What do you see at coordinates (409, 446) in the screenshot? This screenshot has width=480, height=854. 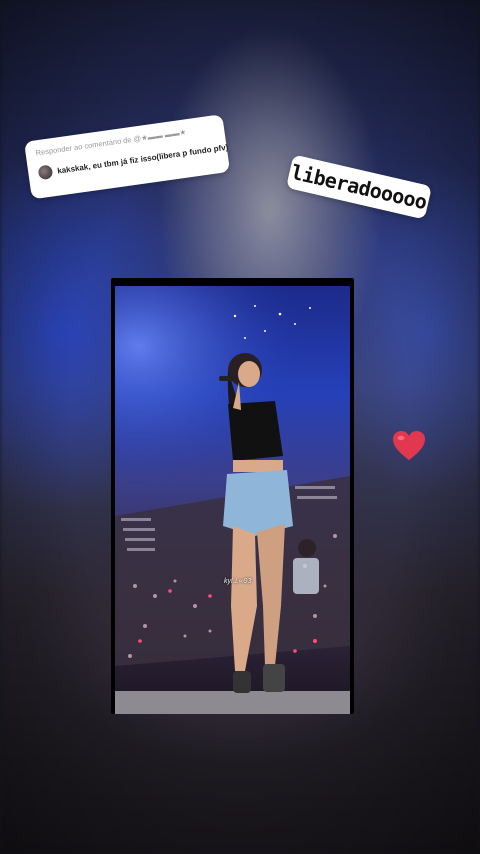 I see `heart-icon` at bounding box center [409, 446].